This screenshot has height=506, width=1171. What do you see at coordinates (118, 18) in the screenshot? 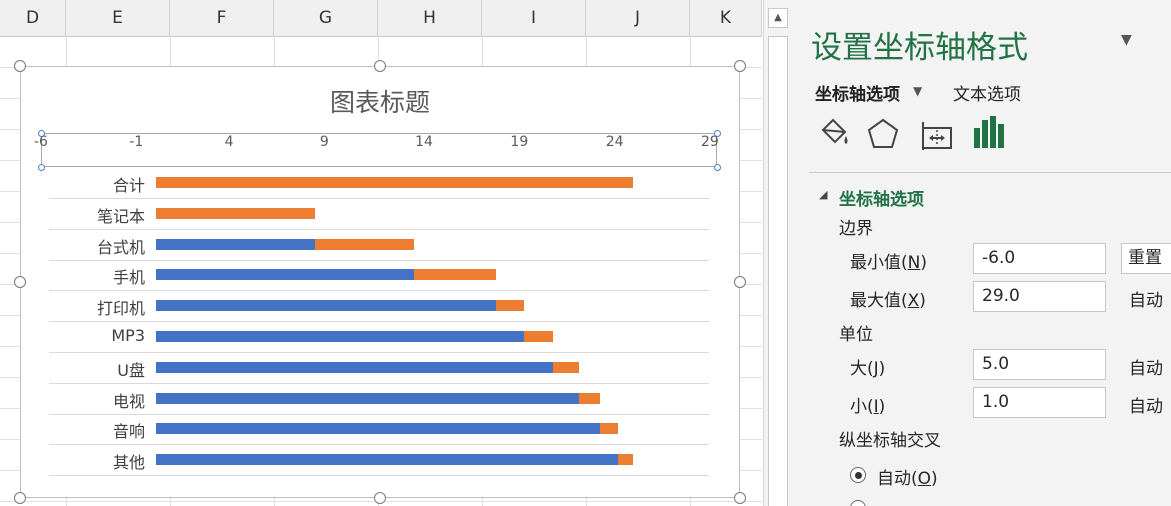
I see `column-header-e: E` at bounding box center [118, 18].